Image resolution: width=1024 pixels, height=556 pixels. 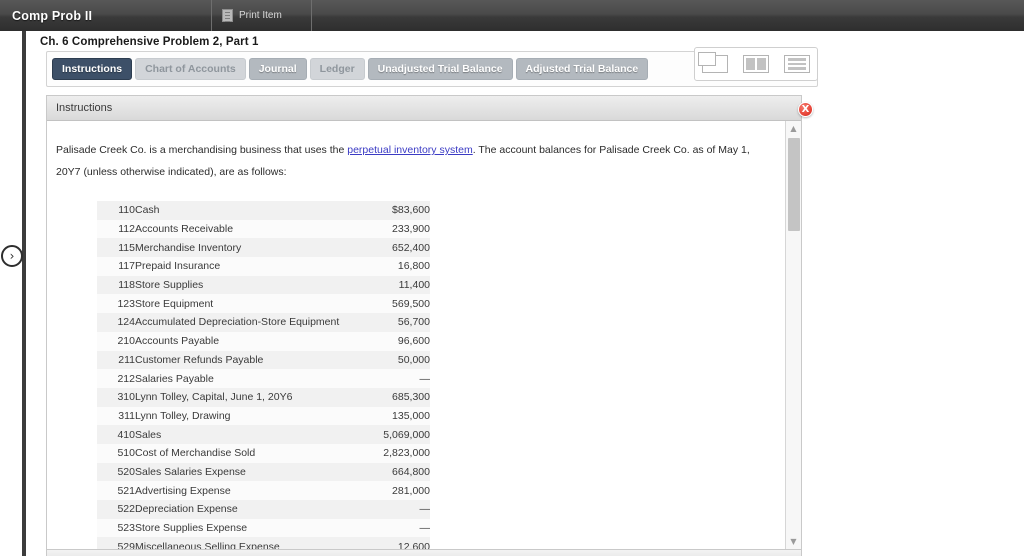 What do you see at coordinates (263, 285) in the screenshot?
I see `table-row: 118 Store Supplies 11,400` at bounding box center [263, 285].